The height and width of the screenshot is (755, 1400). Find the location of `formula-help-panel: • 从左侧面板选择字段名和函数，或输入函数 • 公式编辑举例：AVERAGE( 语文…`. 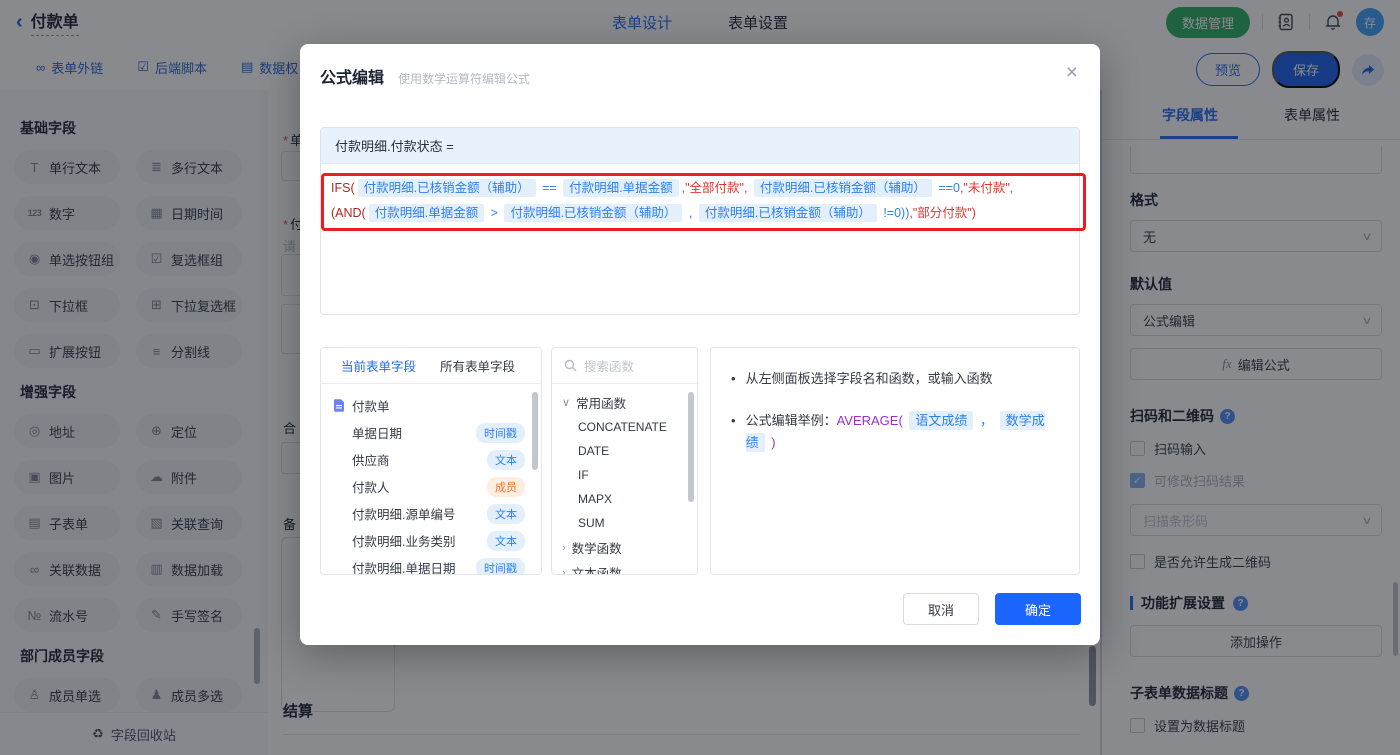

formula-help-panel: • 从左侧面板选择字段名和函数，或输入函数 • 公式编辑举例：AVERAGE( 语文… is located at coordinates (895, 461).